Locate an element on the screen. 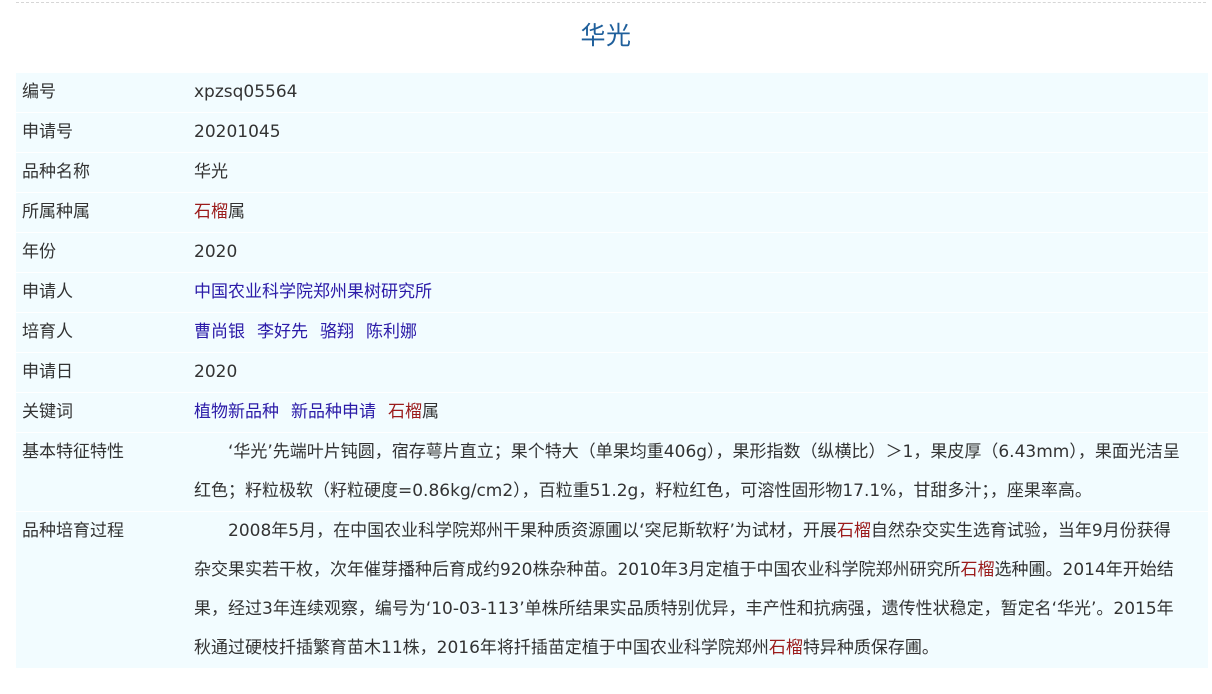 The height and width of the screenshot is (694, 1212). table-row: 编号 xpzsq05564 is located at coordinates (612, 93).